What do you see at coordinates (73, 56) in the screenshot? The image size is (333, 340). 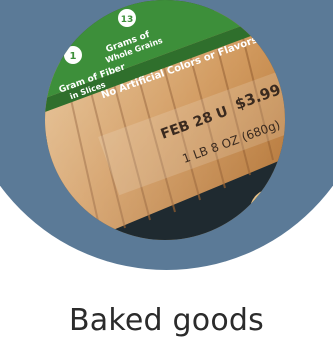 I see `fiber-count-text: 1` at bounding box center [73, 56].